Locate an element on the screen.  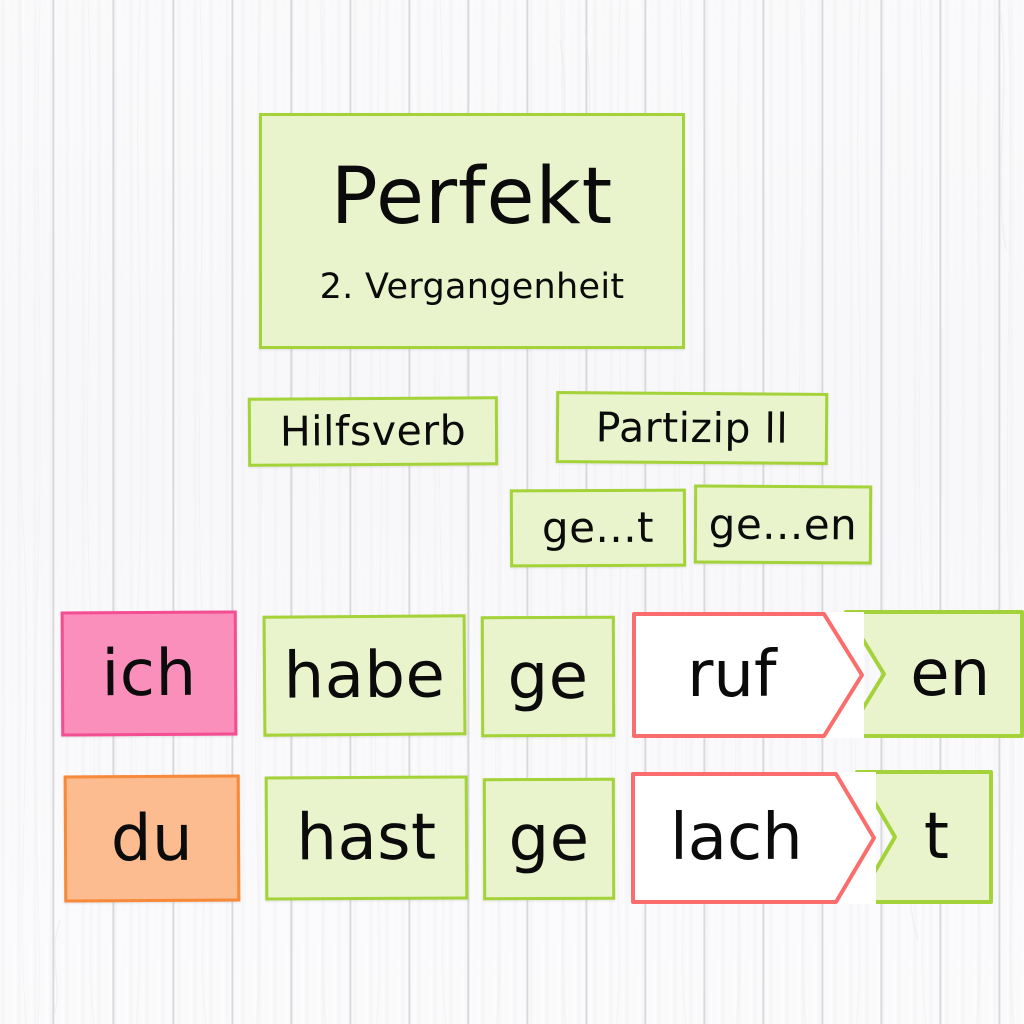
label-hilfsverb: Hilfsverb is located at coordinates (373, 431).